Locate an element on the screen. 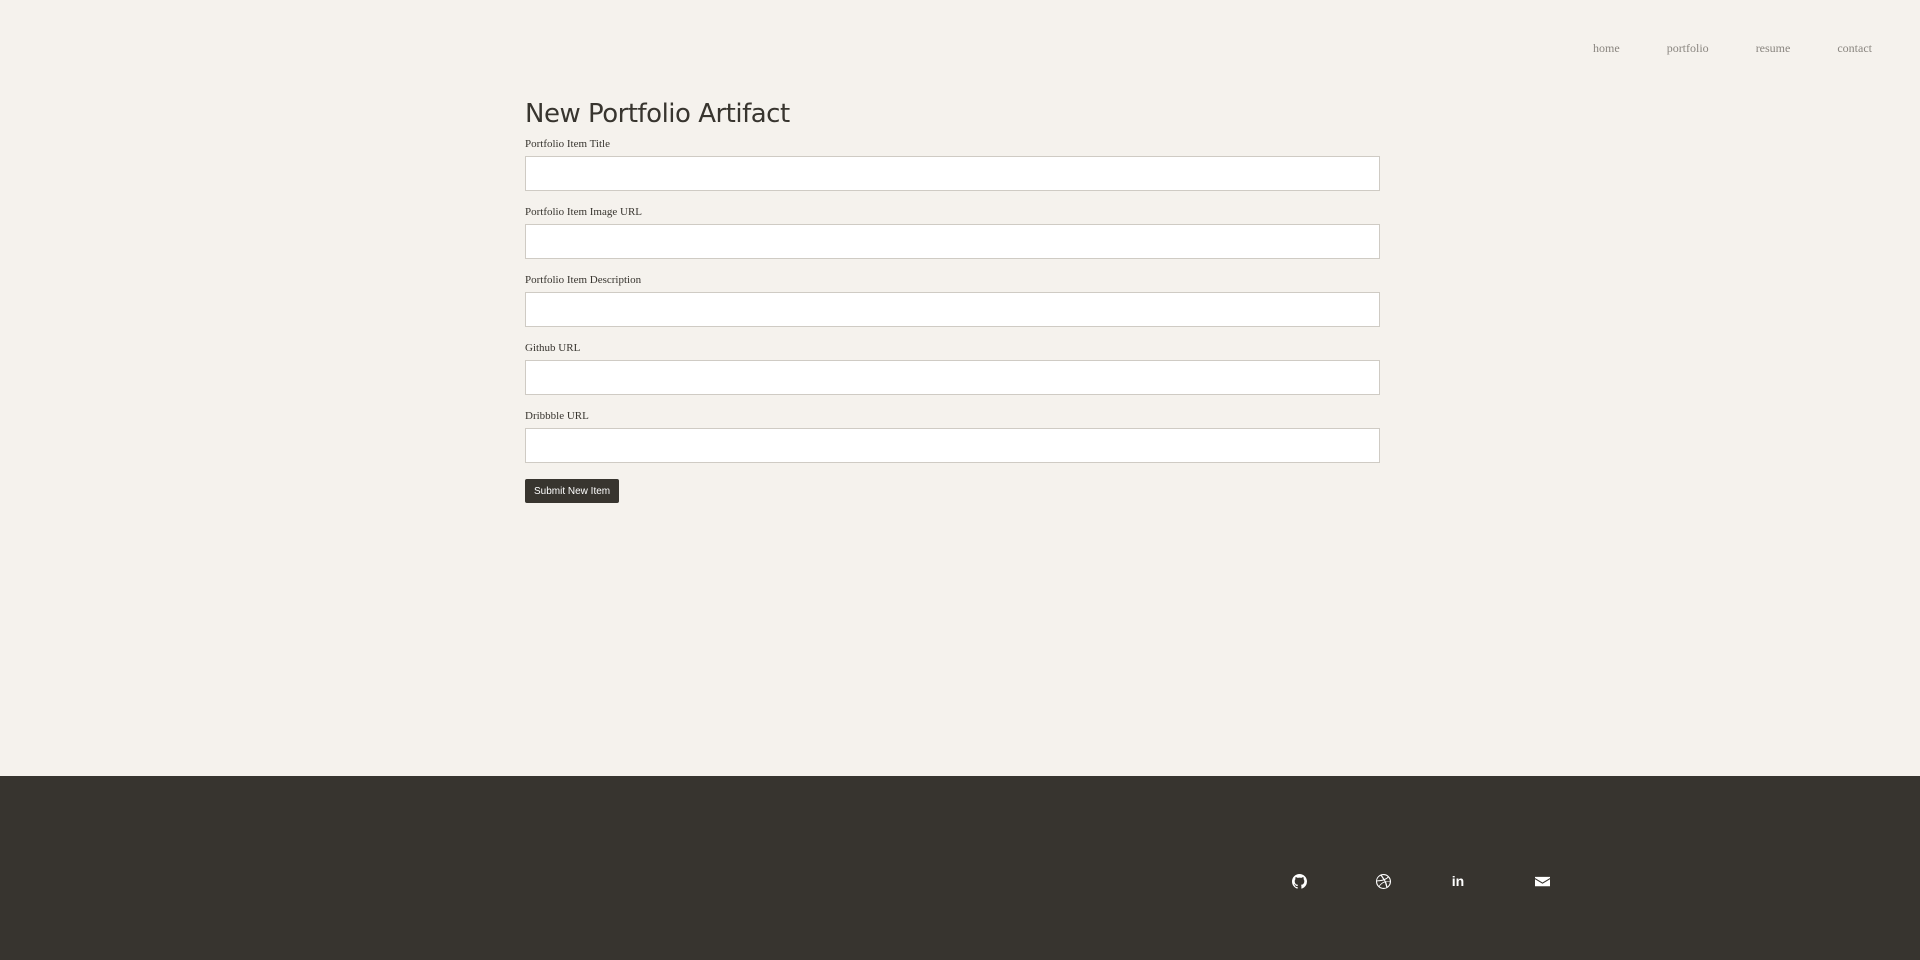 The height and width of the screenshot is (960, 1920). dribbble-url-field-label: Dribbble URL is located at coordinates (557, 416).